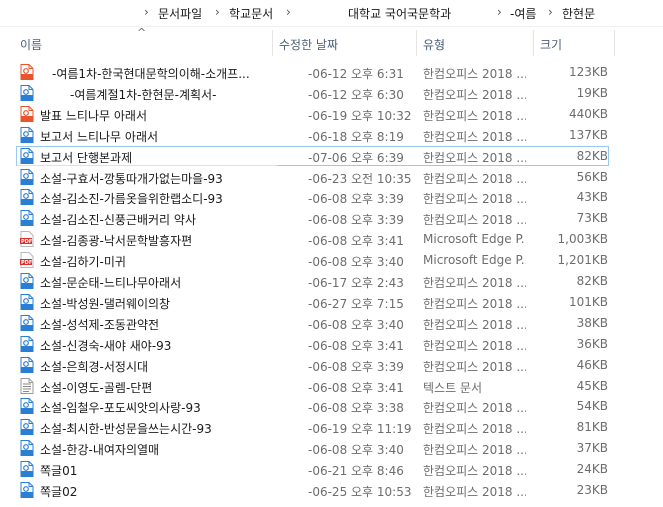 The width and height of the screenshot is (663, 507). I want to click on file-modified-date: -06-18 오후 8:19, so click(356, 136).